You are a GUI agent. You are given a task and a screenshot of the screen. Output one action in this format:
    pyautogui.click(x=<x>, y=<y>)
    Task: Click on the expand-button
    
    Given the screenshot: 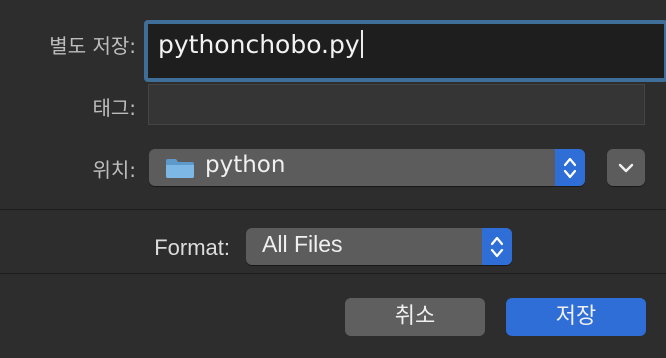 What is the action you would take?
    pyautogui.click(x=626, y=167)
    